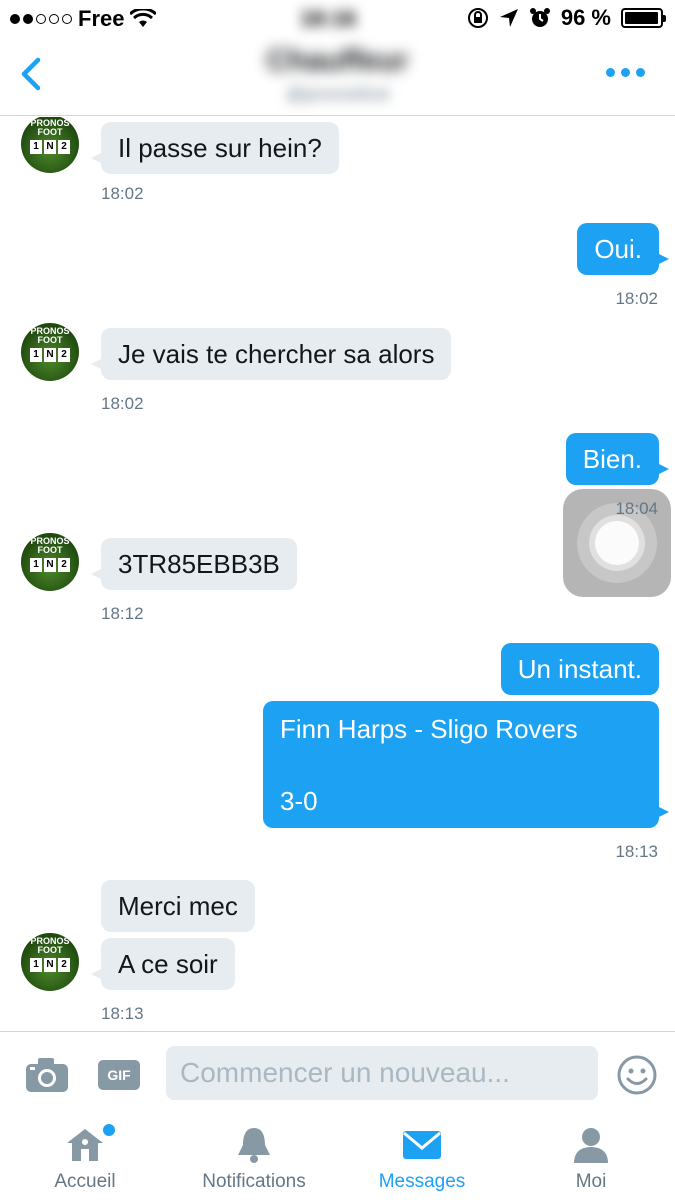 The height and width of the screenshot is (1200, 675). I want to click on camera-icon, so click(47, 1075).